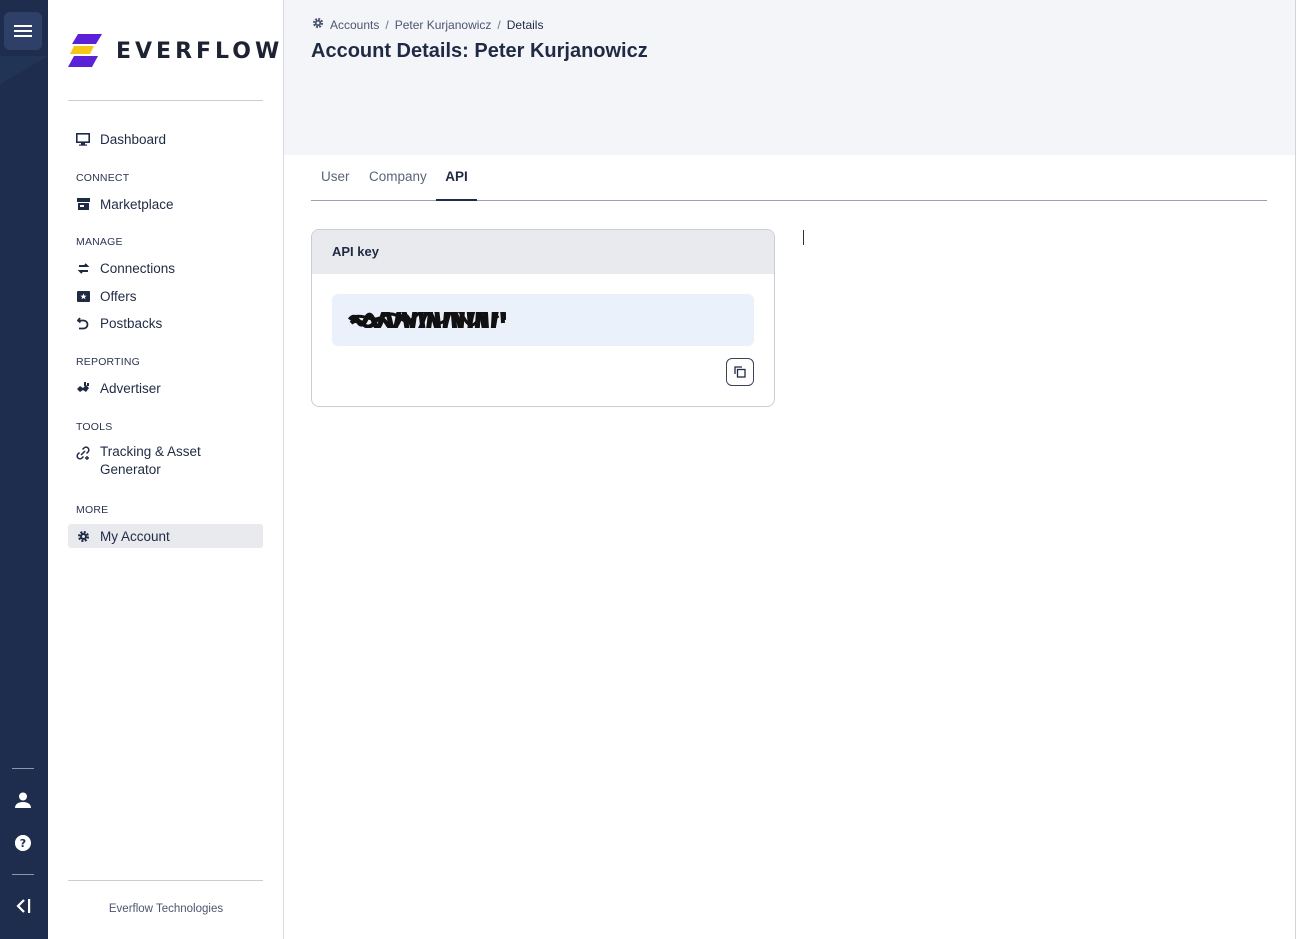 This screenshot has height=939, width=1296. I want to click on sidebar-item-label: Dashboard, so click(133, 139).